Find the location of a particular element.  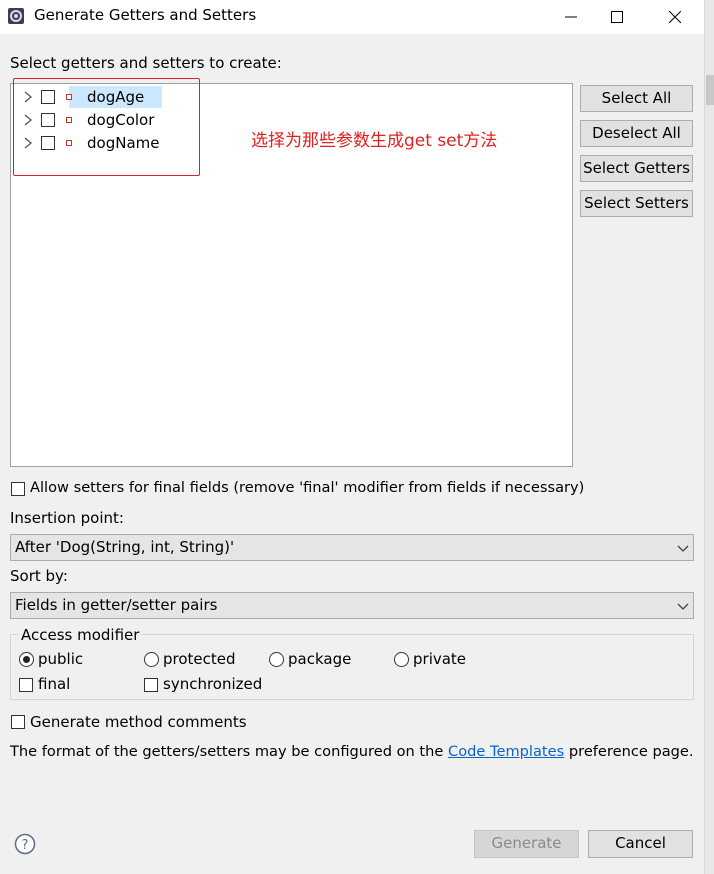

select-getters-button: Select Getters is located at coordinates (636, 168).